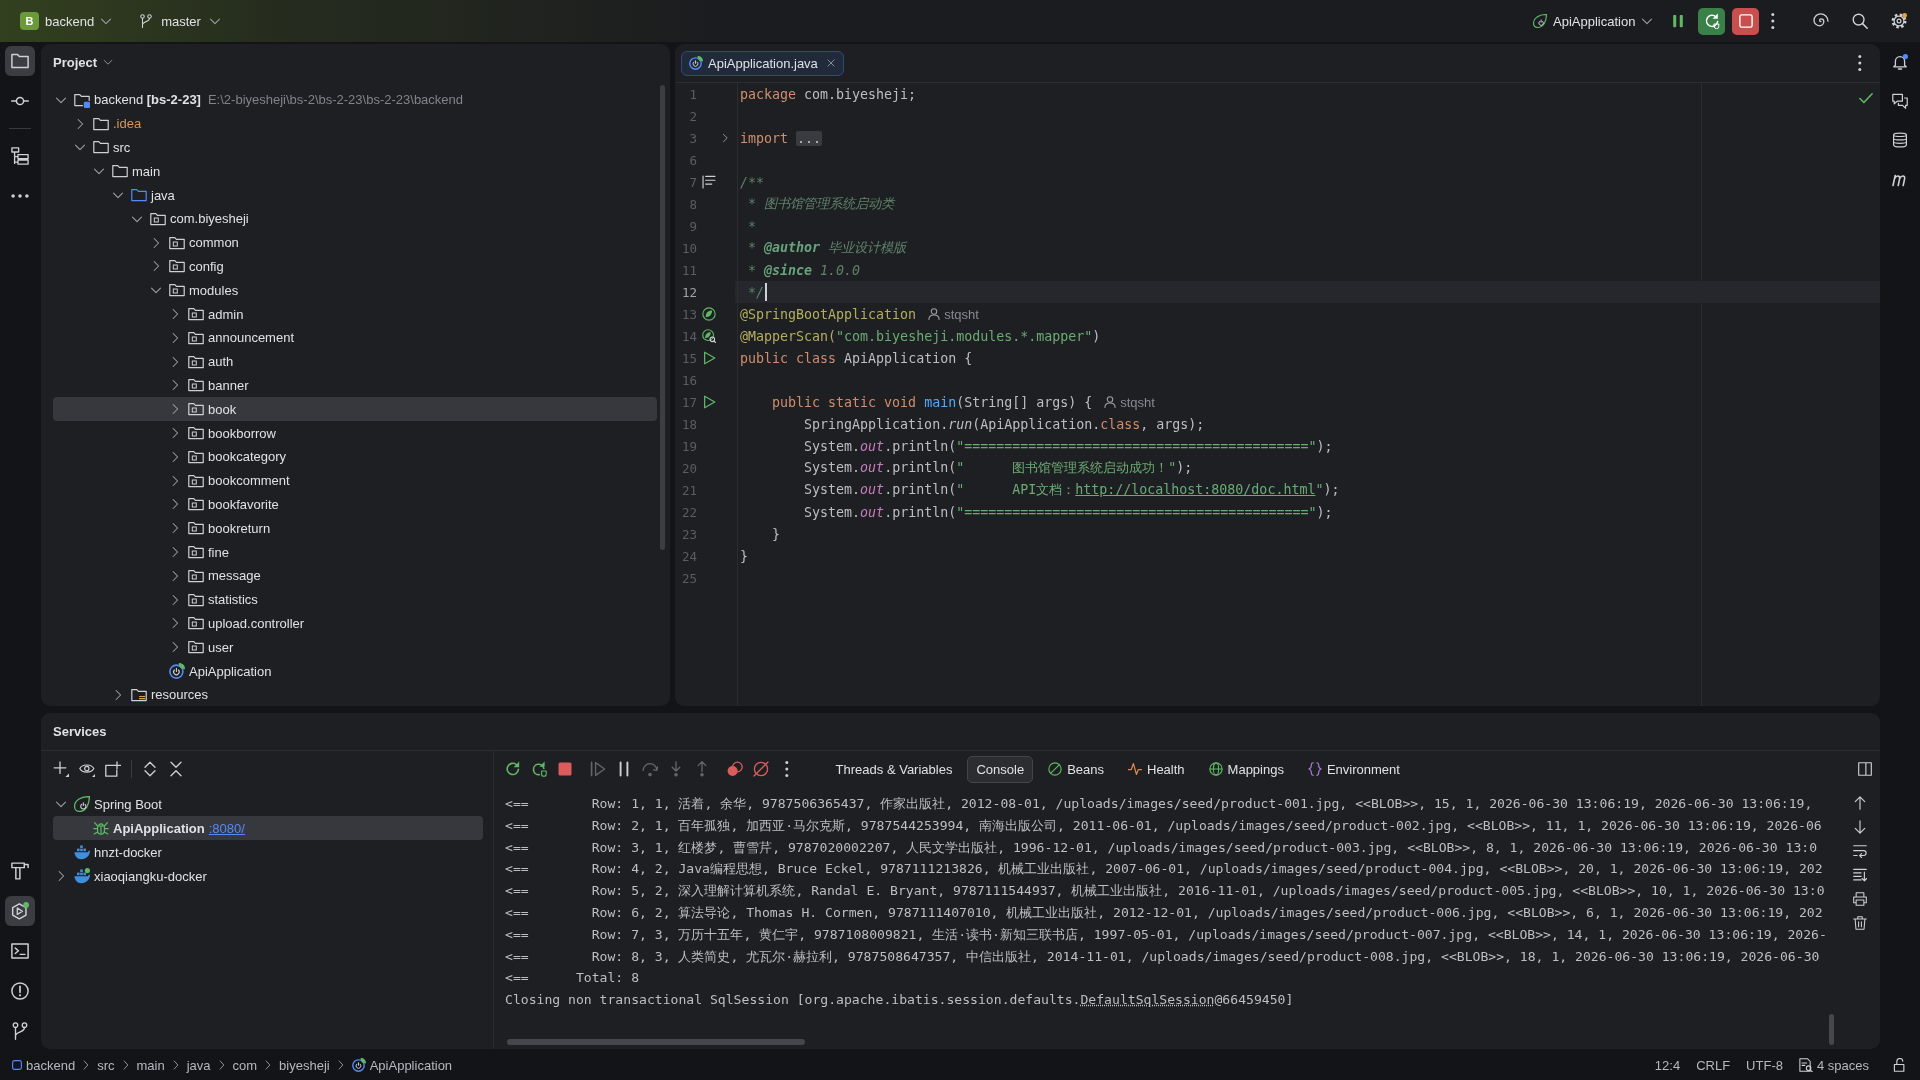  Describe the element at coordinates (1678, 21) in the screenshot. I see `pause-icon` at that location.